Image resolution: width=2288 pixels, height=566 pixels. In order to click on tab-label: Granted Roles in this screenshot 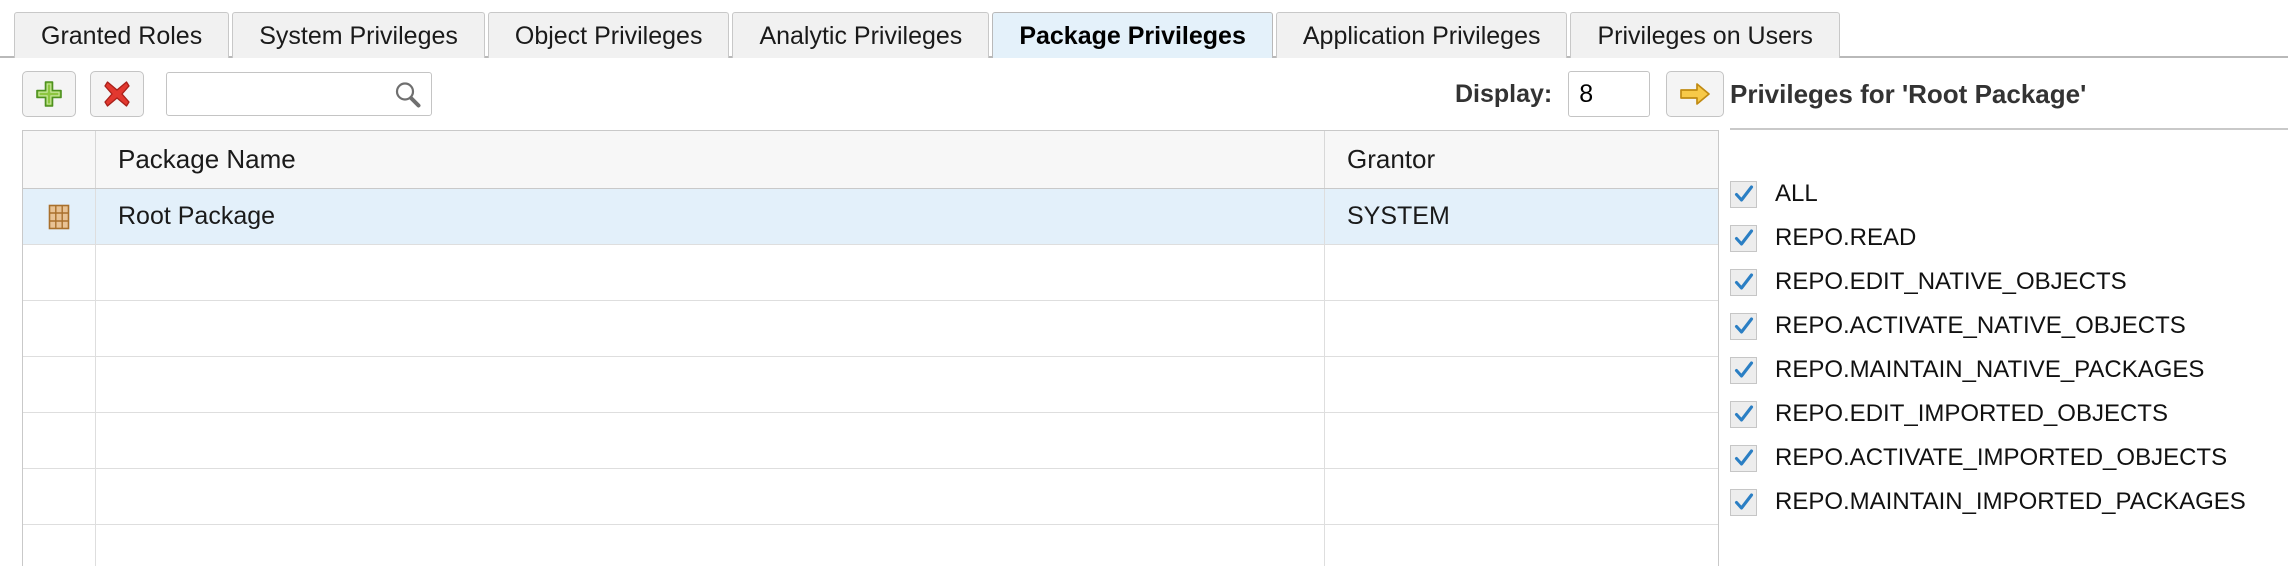, I will do `click(122, 36)`.